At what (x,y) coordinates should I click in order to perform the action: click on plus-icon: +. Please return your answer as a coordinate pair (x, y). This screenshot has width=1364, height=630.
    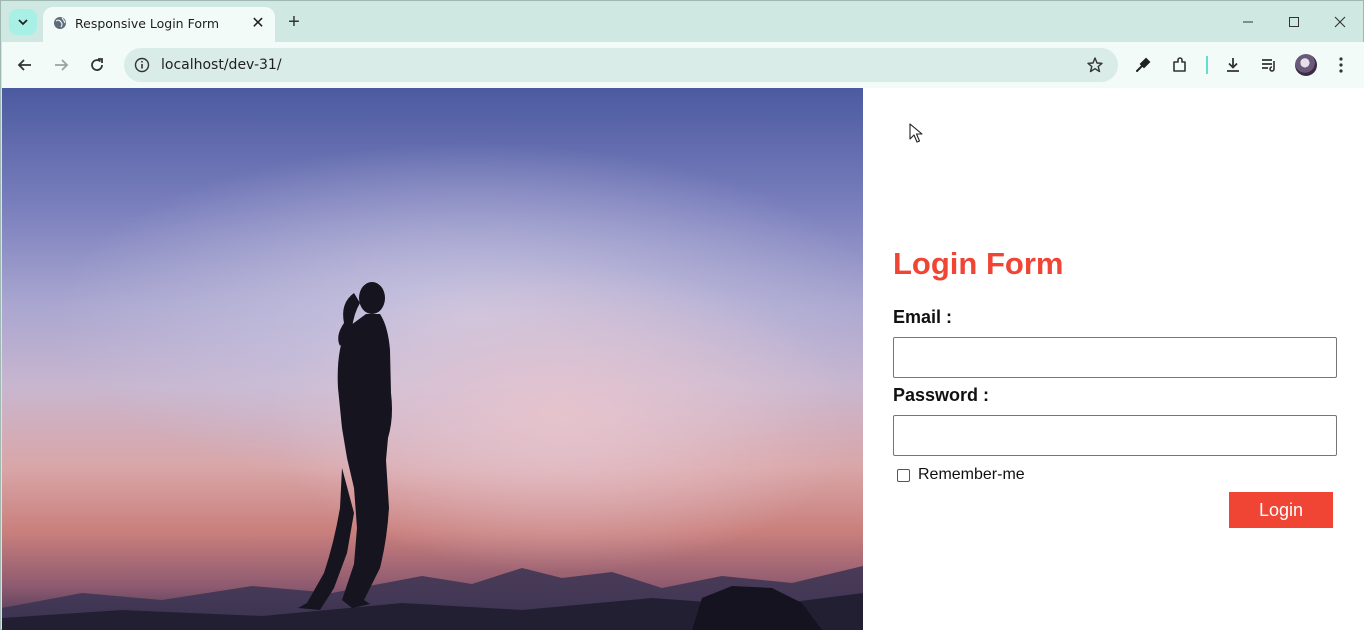
    Looking at the image, I should click on (294, 22).